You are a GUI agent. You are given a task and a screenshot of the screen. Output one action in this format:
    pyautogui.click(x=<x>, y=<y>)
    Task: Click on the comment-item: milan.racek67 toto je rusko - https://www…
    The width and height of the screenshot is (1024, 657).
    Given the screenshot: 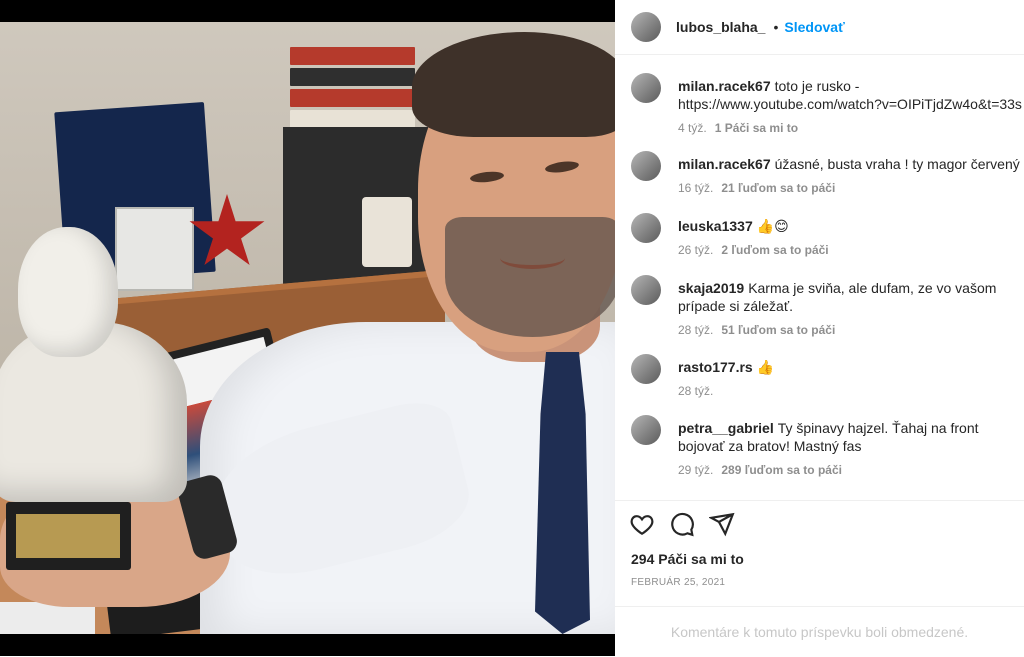 What is the action you would take?
    pyautogui.click(x=827, y=105)
    